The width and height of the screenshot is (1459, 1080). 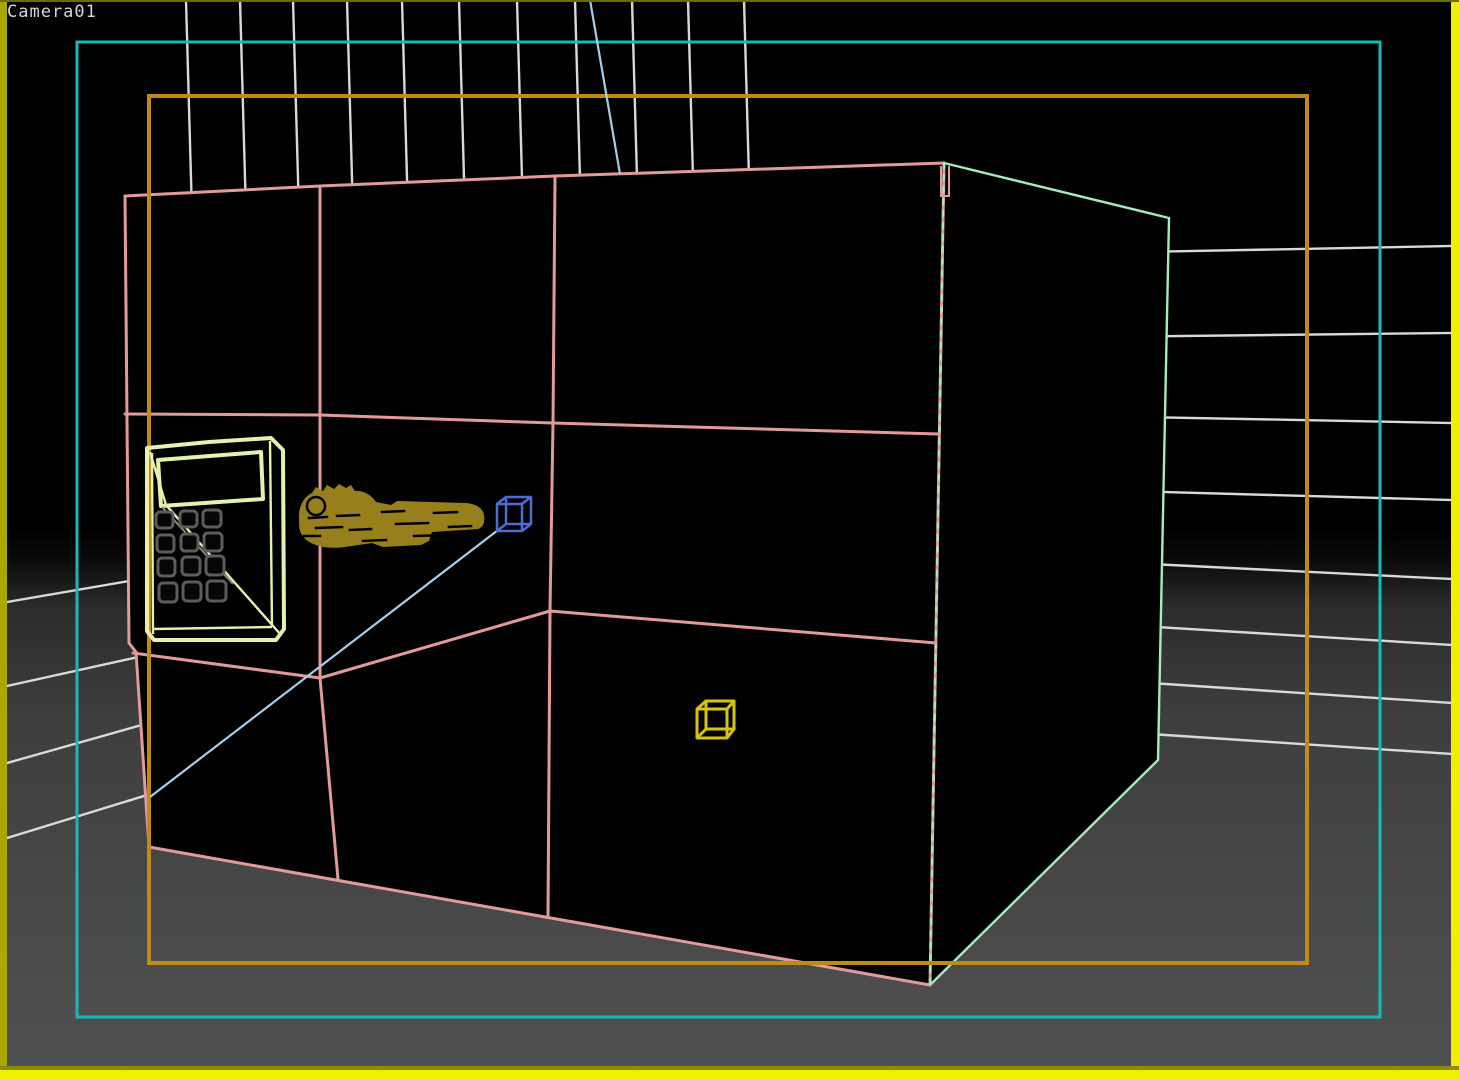 What do you see at coordinates (52, 12) in the screenshot?
I see `camera-label: Camera01` at bounding box center [52, 12].